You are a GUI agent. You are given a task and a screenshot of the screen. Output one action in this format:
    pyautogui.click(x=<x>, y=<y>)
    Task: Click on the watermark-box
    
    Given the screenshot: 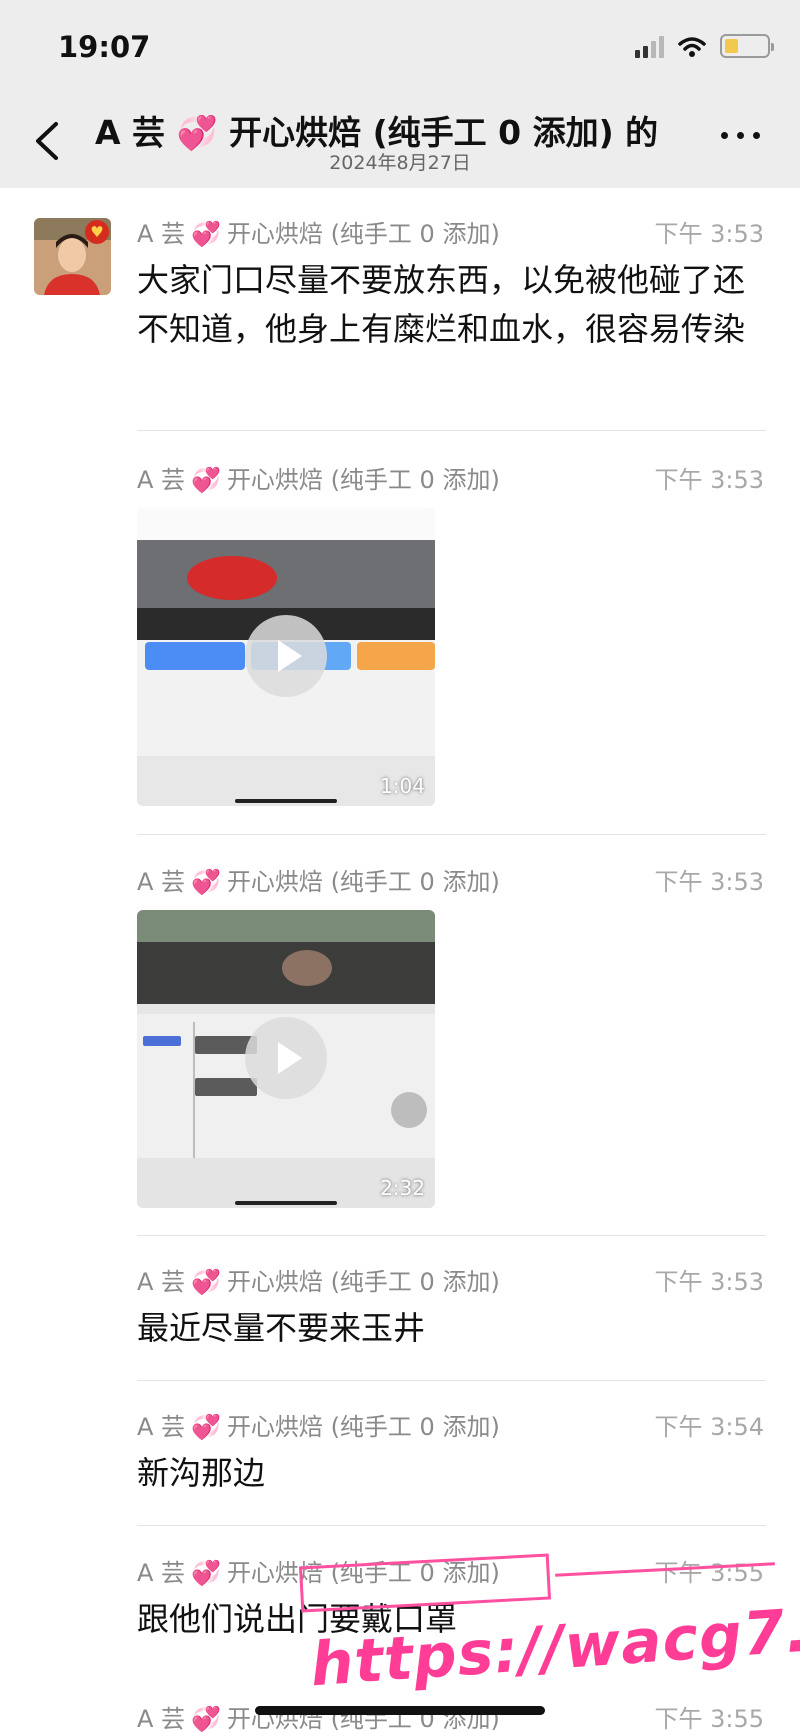 What is the action you would take?
    pyautogui.click(x=425, y=1583)
    